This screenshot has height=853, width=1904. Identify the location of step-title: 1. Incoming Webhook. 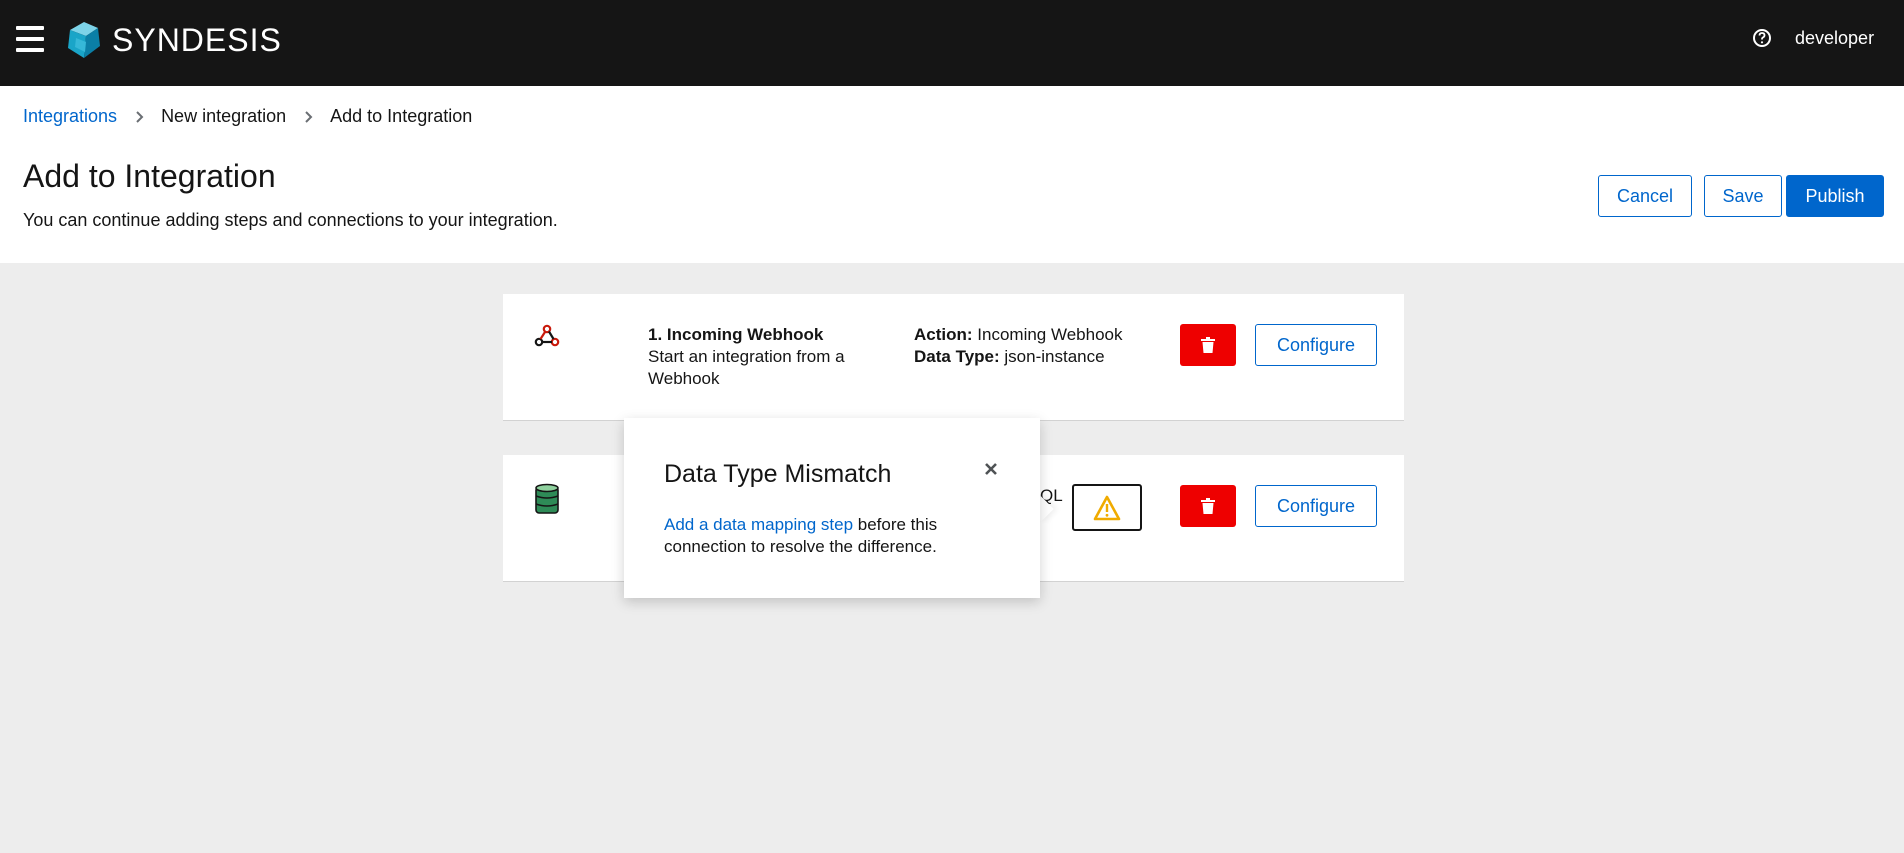
(736, 334).